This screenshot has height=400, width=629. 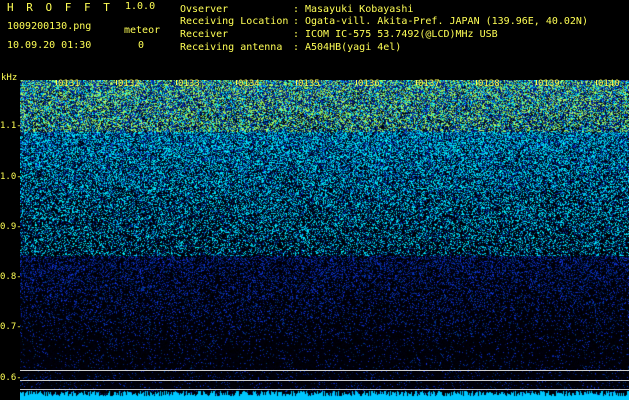 What do you see at coordinates (401, 34) in the screenshot?
I see `receiver-value: ICOM IC-575 53.7492(@LCD)MHz USB` at bounding box center [401, 34].